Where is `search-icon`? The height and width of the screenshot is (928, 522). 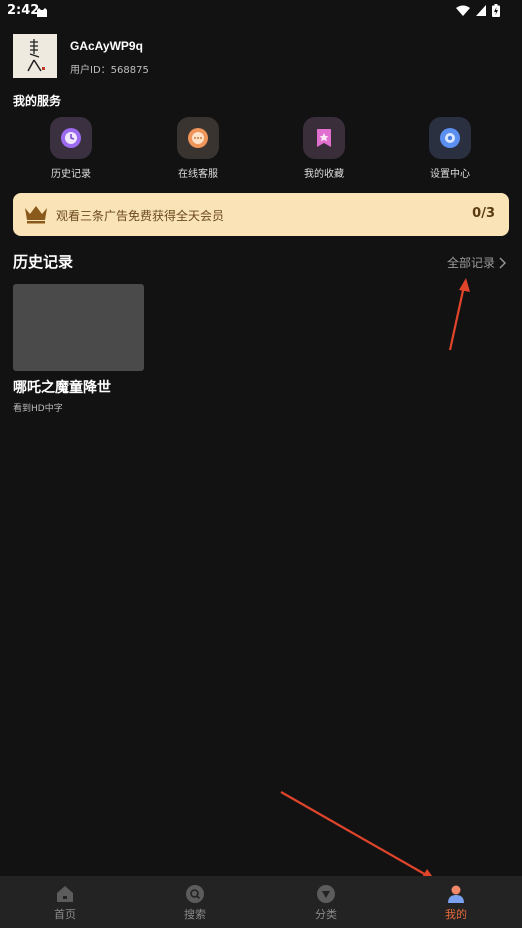
search-icon is located at coordinates (195, 894).